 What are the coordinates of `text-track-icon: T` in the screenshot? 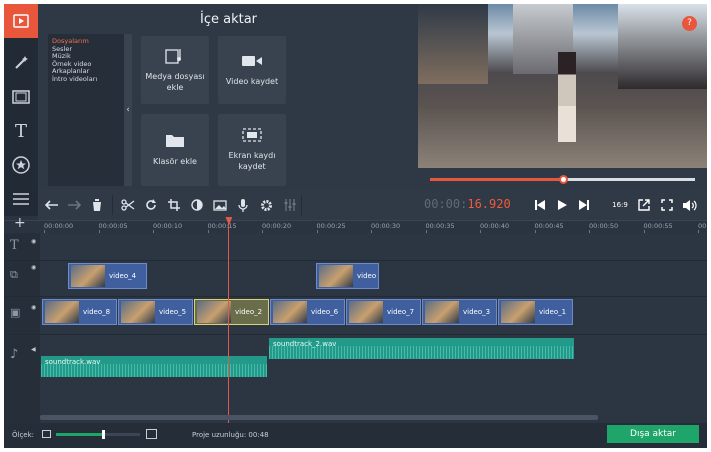 It's located at (14, 245).